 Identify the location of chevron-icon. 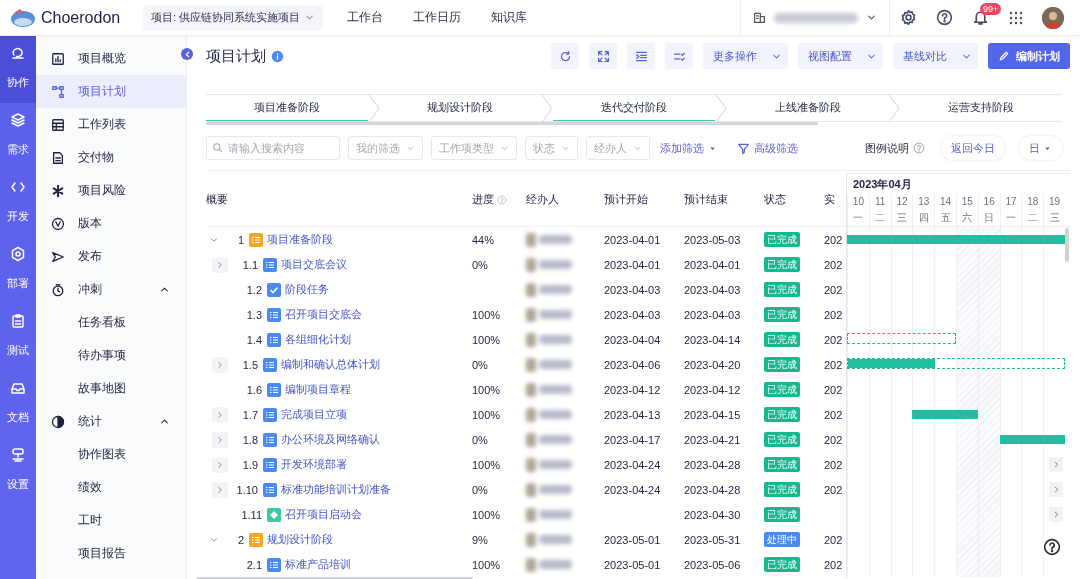
(720, 108).